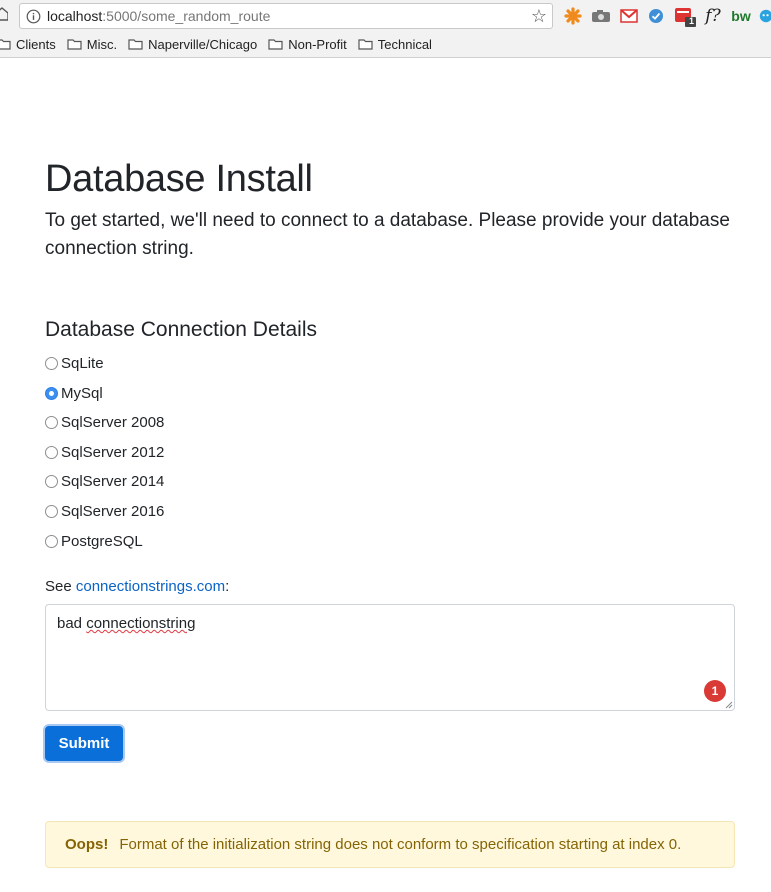 Image resolution: width=771 pixels, height=892 pixels. I want to click on checkmark-extension-icon, so click(656, 16).